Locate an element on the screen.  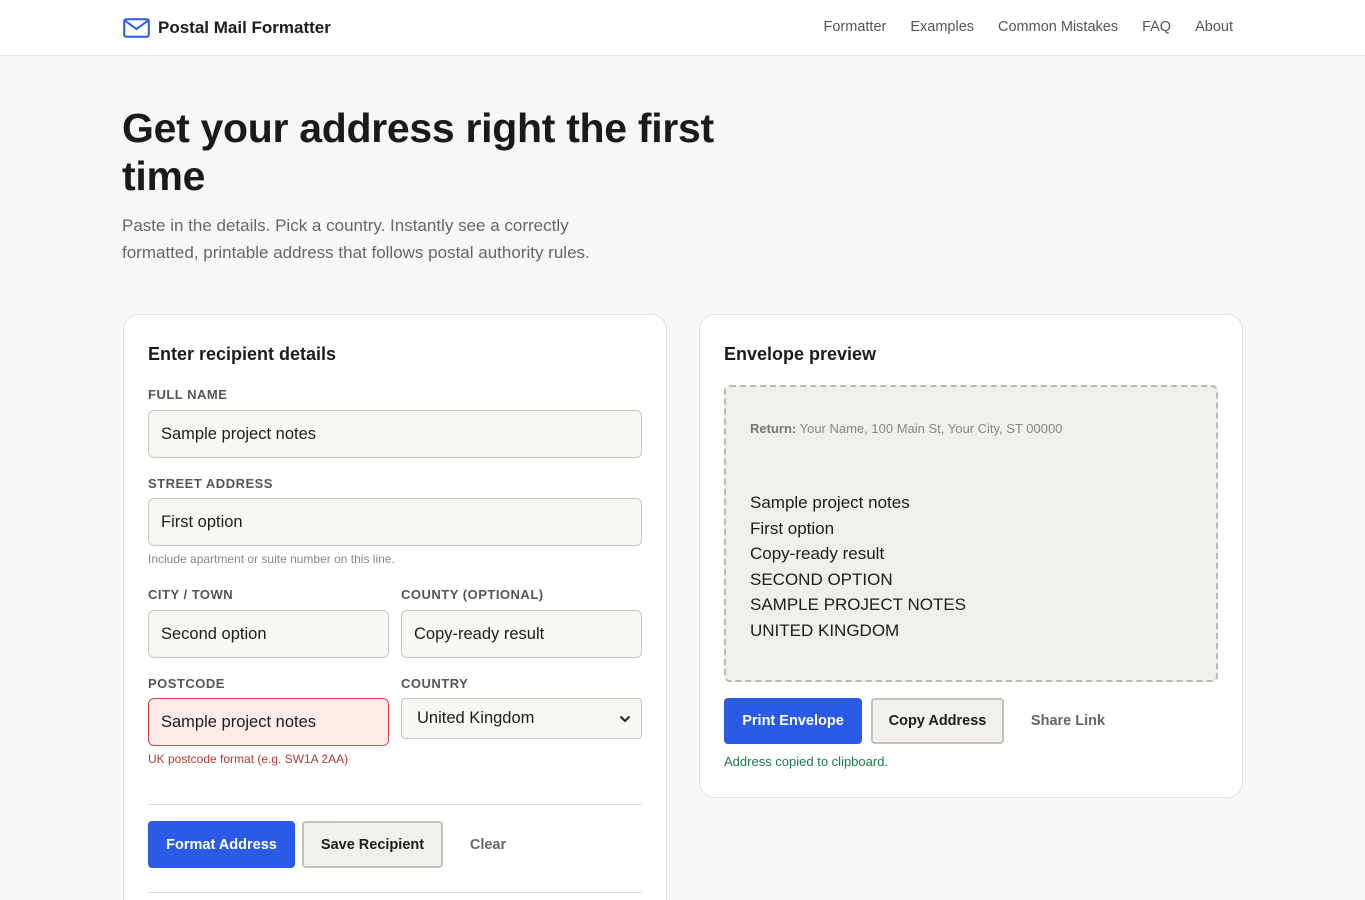
return-label: Return: is located at coordinates (773, 428).